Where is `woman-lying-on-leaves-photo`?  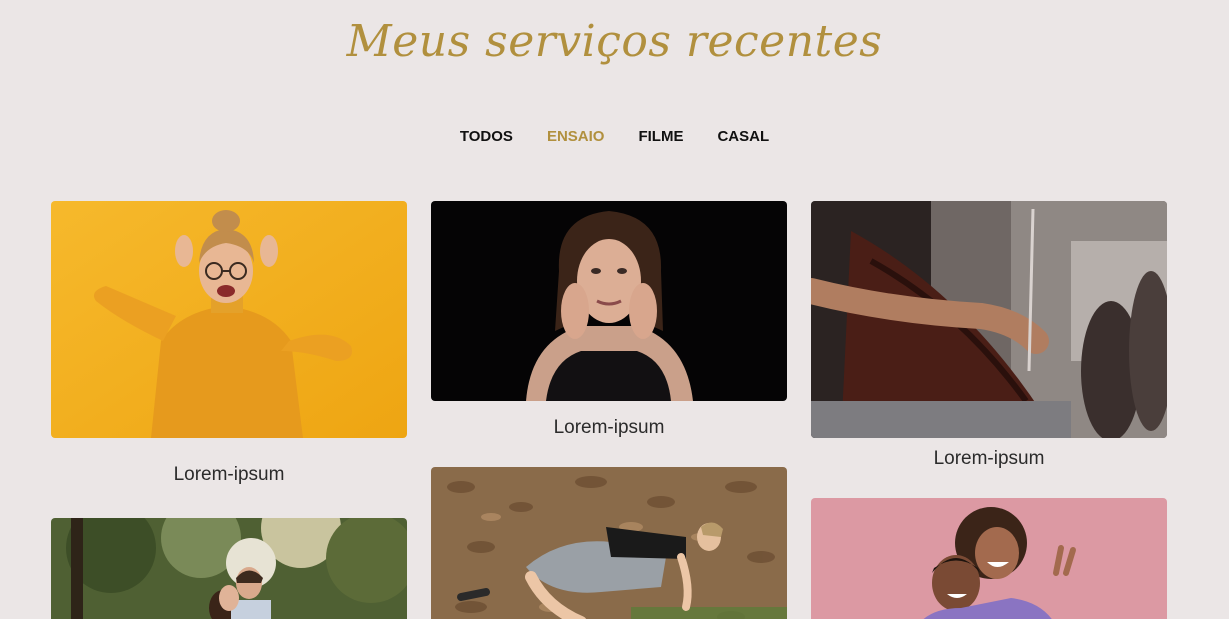
woman-lying-on-leaves-photo is located at coordinates (609, 543).